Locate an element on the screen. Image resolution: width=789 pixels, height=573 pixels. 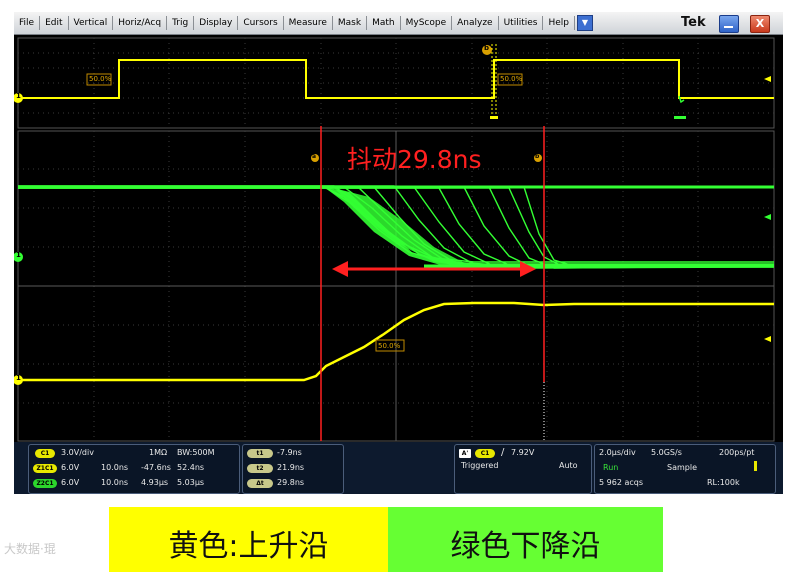
cursor-delta-chip: Δt is located at coordinates (260, 483).